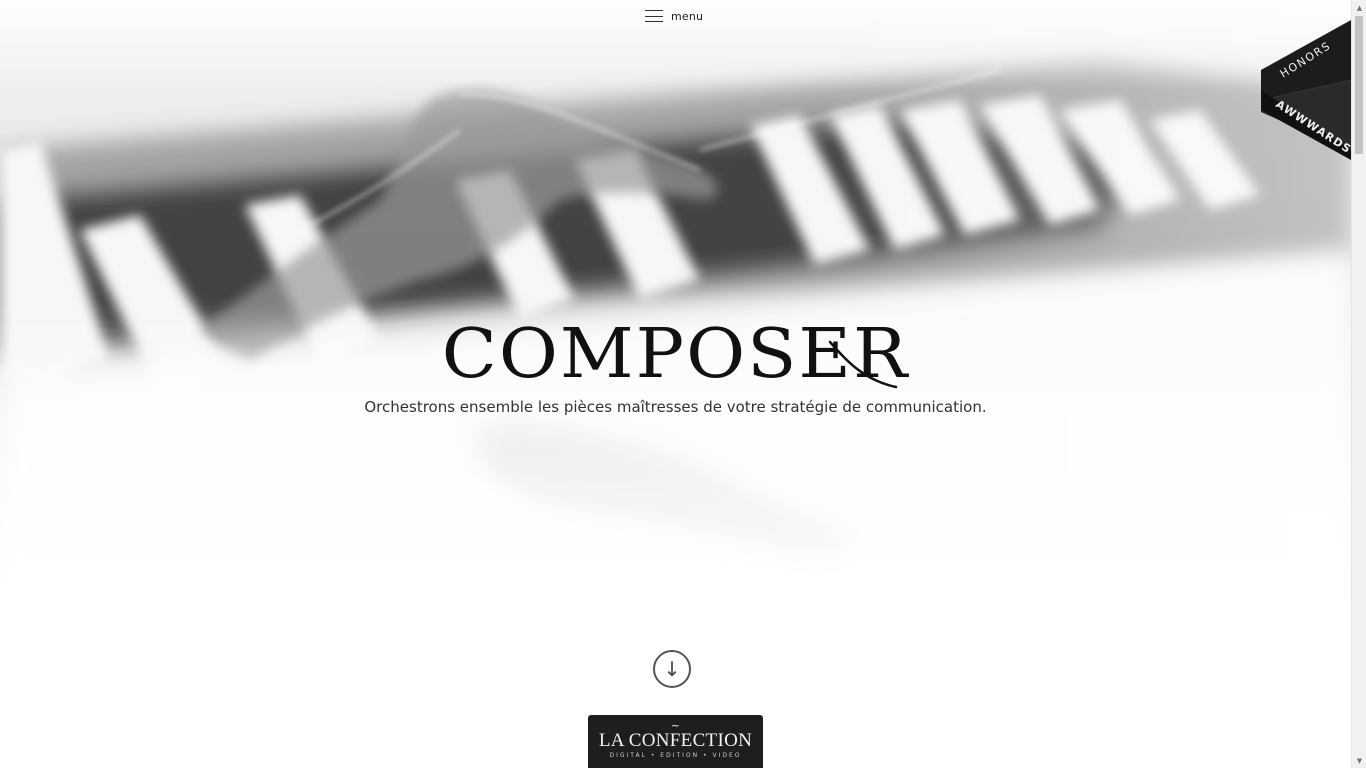 The width and height of the screenshot is (1366, 768). What do you see at coordinates (1359, 760) in the screenshot?
I see `scroll-down-arrow-icon: ▼` at bounding box center [1359, 760].